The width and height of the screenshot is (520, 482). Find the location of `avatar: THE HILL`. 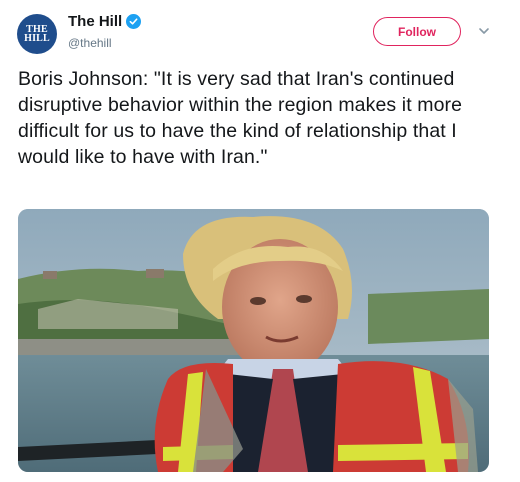

avatar: THE HILL is located at coordinates (37, 34).